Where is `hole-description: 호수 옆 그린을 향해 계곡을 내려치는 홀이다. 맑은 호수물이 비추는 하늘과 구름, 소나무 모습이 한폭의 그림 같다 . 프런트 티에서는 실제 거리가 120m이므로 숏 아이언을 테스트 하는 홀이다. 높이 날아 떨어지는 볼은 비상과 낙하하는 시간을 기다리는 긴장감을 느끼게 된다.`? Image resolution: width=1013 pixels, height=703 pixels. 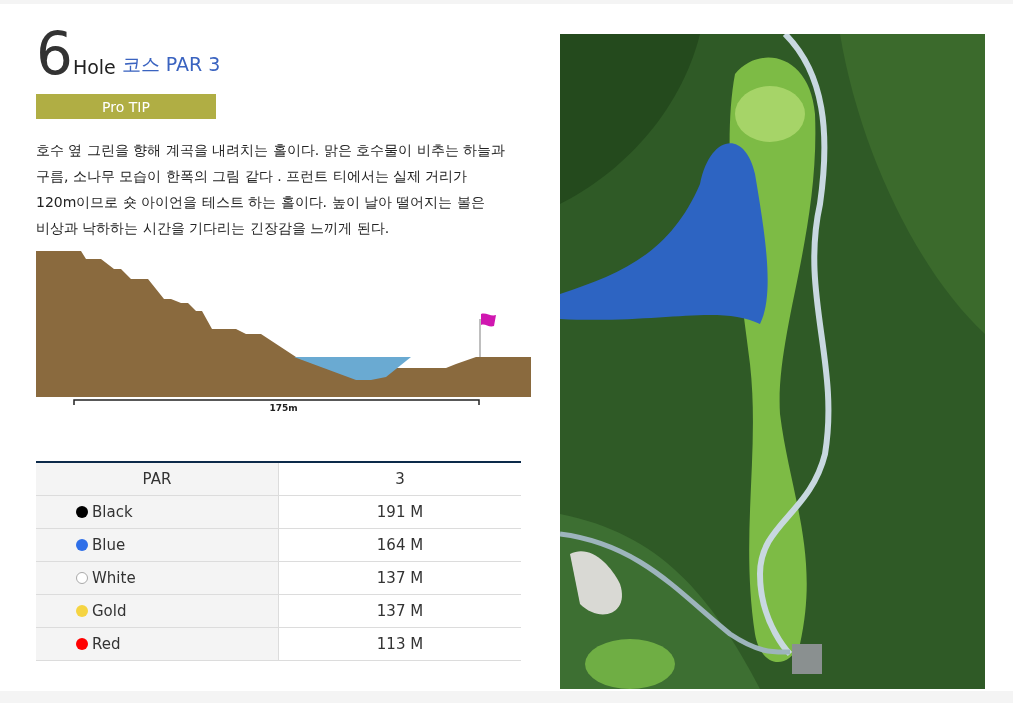
hole-description: 호수 옆 그린을 향해 계곡을 내려치는 홀이다. 맑은 호수물이 비추는 하늘과 구름, 소나무 모습이 한폭의 그림 같다 . 프런트 티에서는 실제 거리가 120m이므로 숏 아이언을 테스트 하는 홀이다. 높이 날아 떨어지는 볼은 비상과 낙하하는 시간을 기다리는 긴장감을 느끼게 된다. is located at coordinates (271, 189).